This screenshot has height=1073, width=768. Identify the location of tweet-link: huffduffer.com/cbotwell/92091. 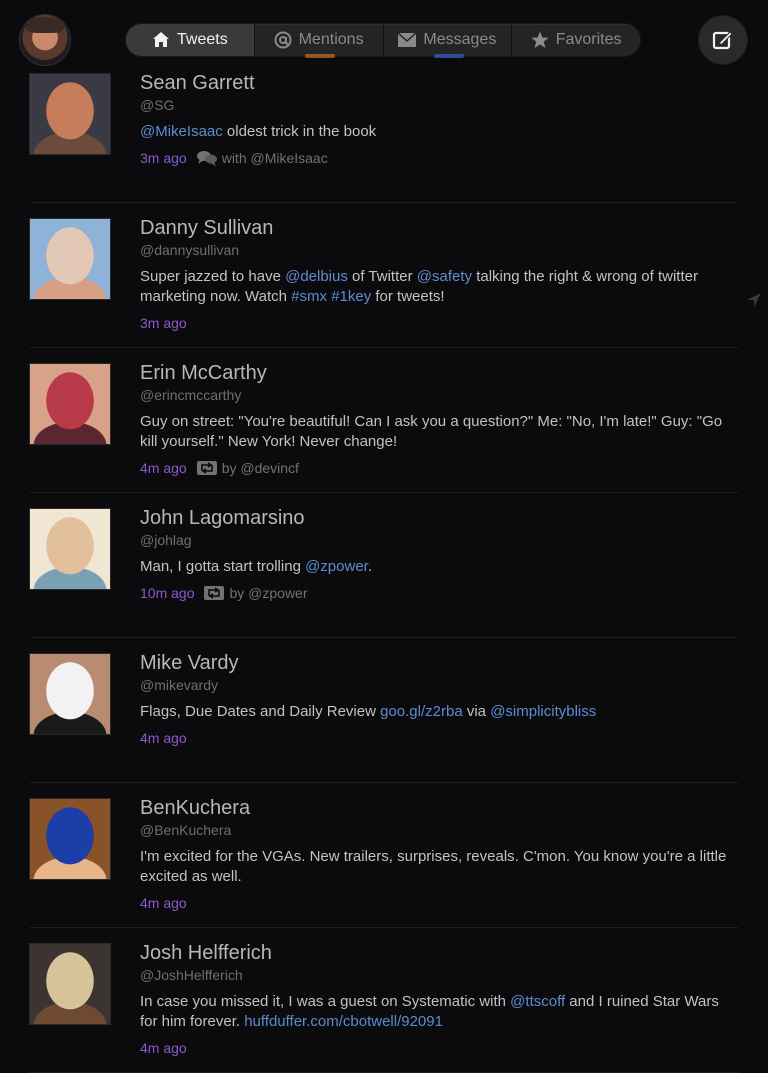
(343, 1021).